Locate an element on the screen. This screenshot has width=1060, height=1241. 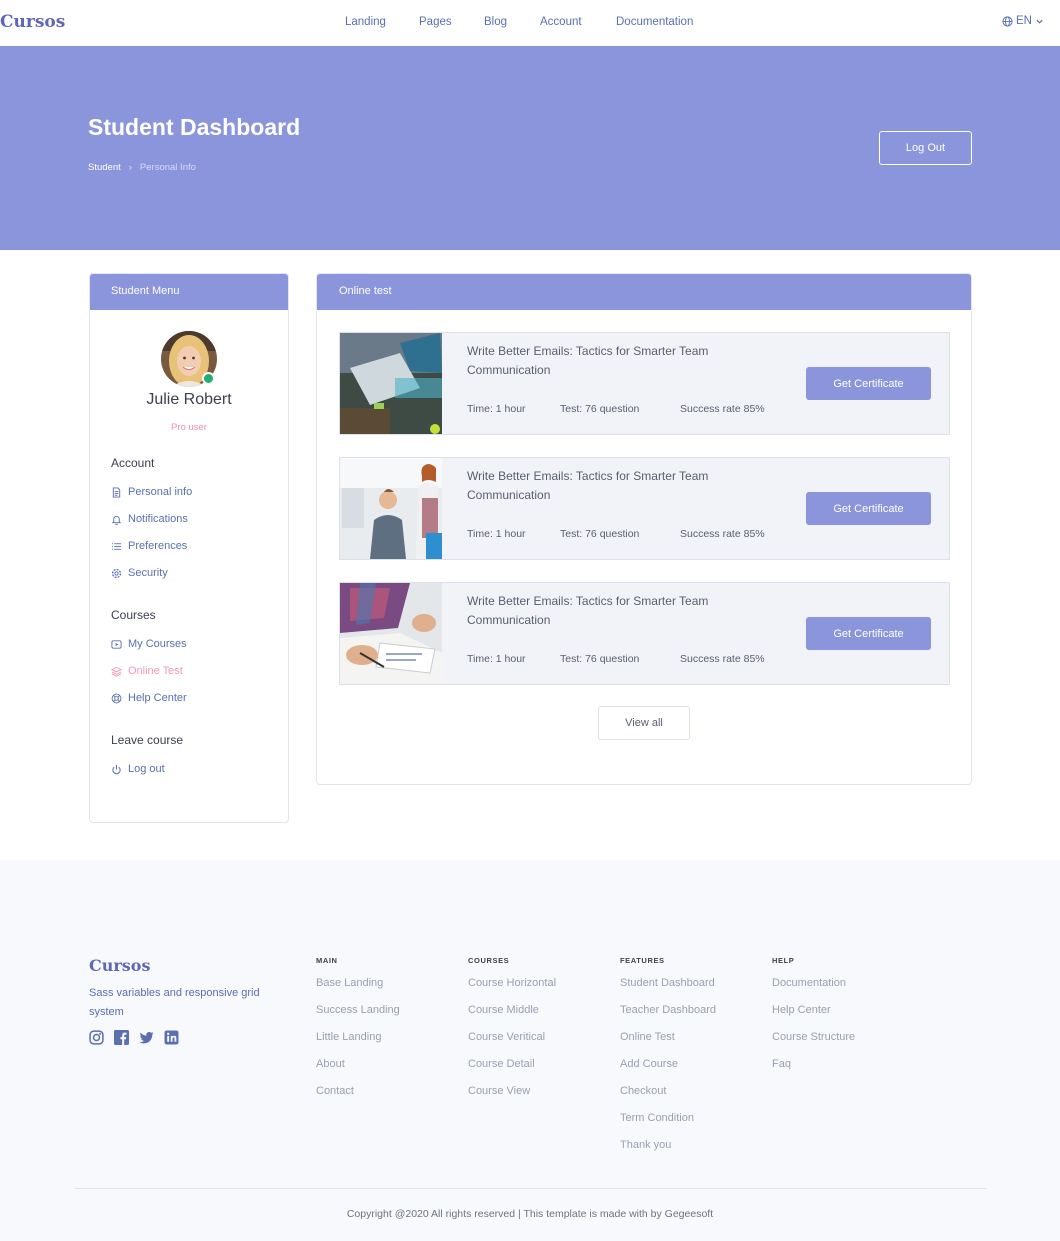
user-name: Julie Robert is located at coordinates (189, 399).